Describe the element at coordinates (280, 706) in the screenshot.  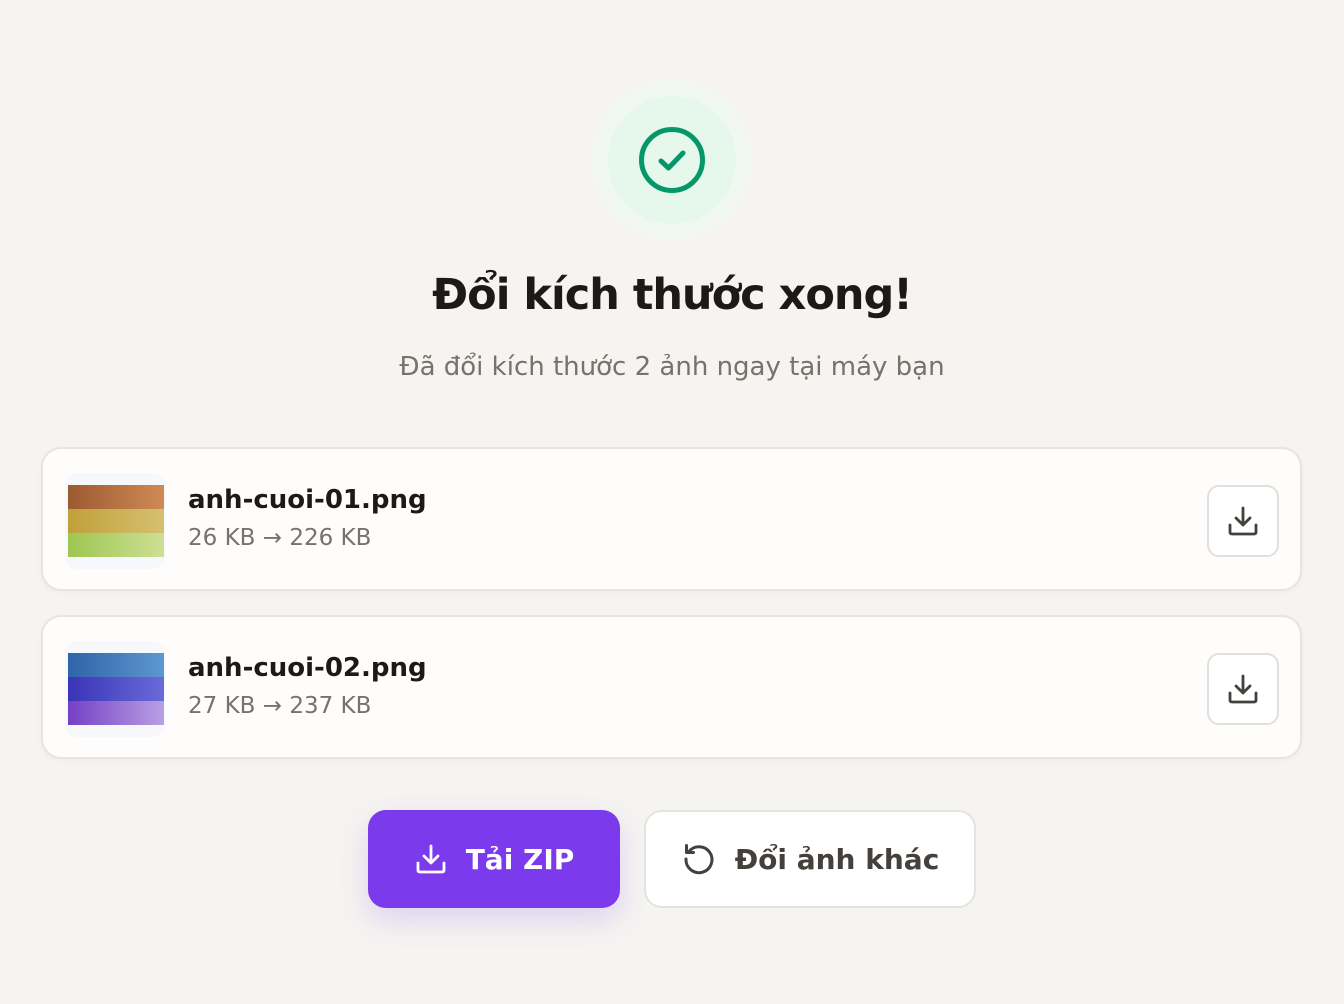
I see `file-size: 27 KB → 237 KB` at that location.